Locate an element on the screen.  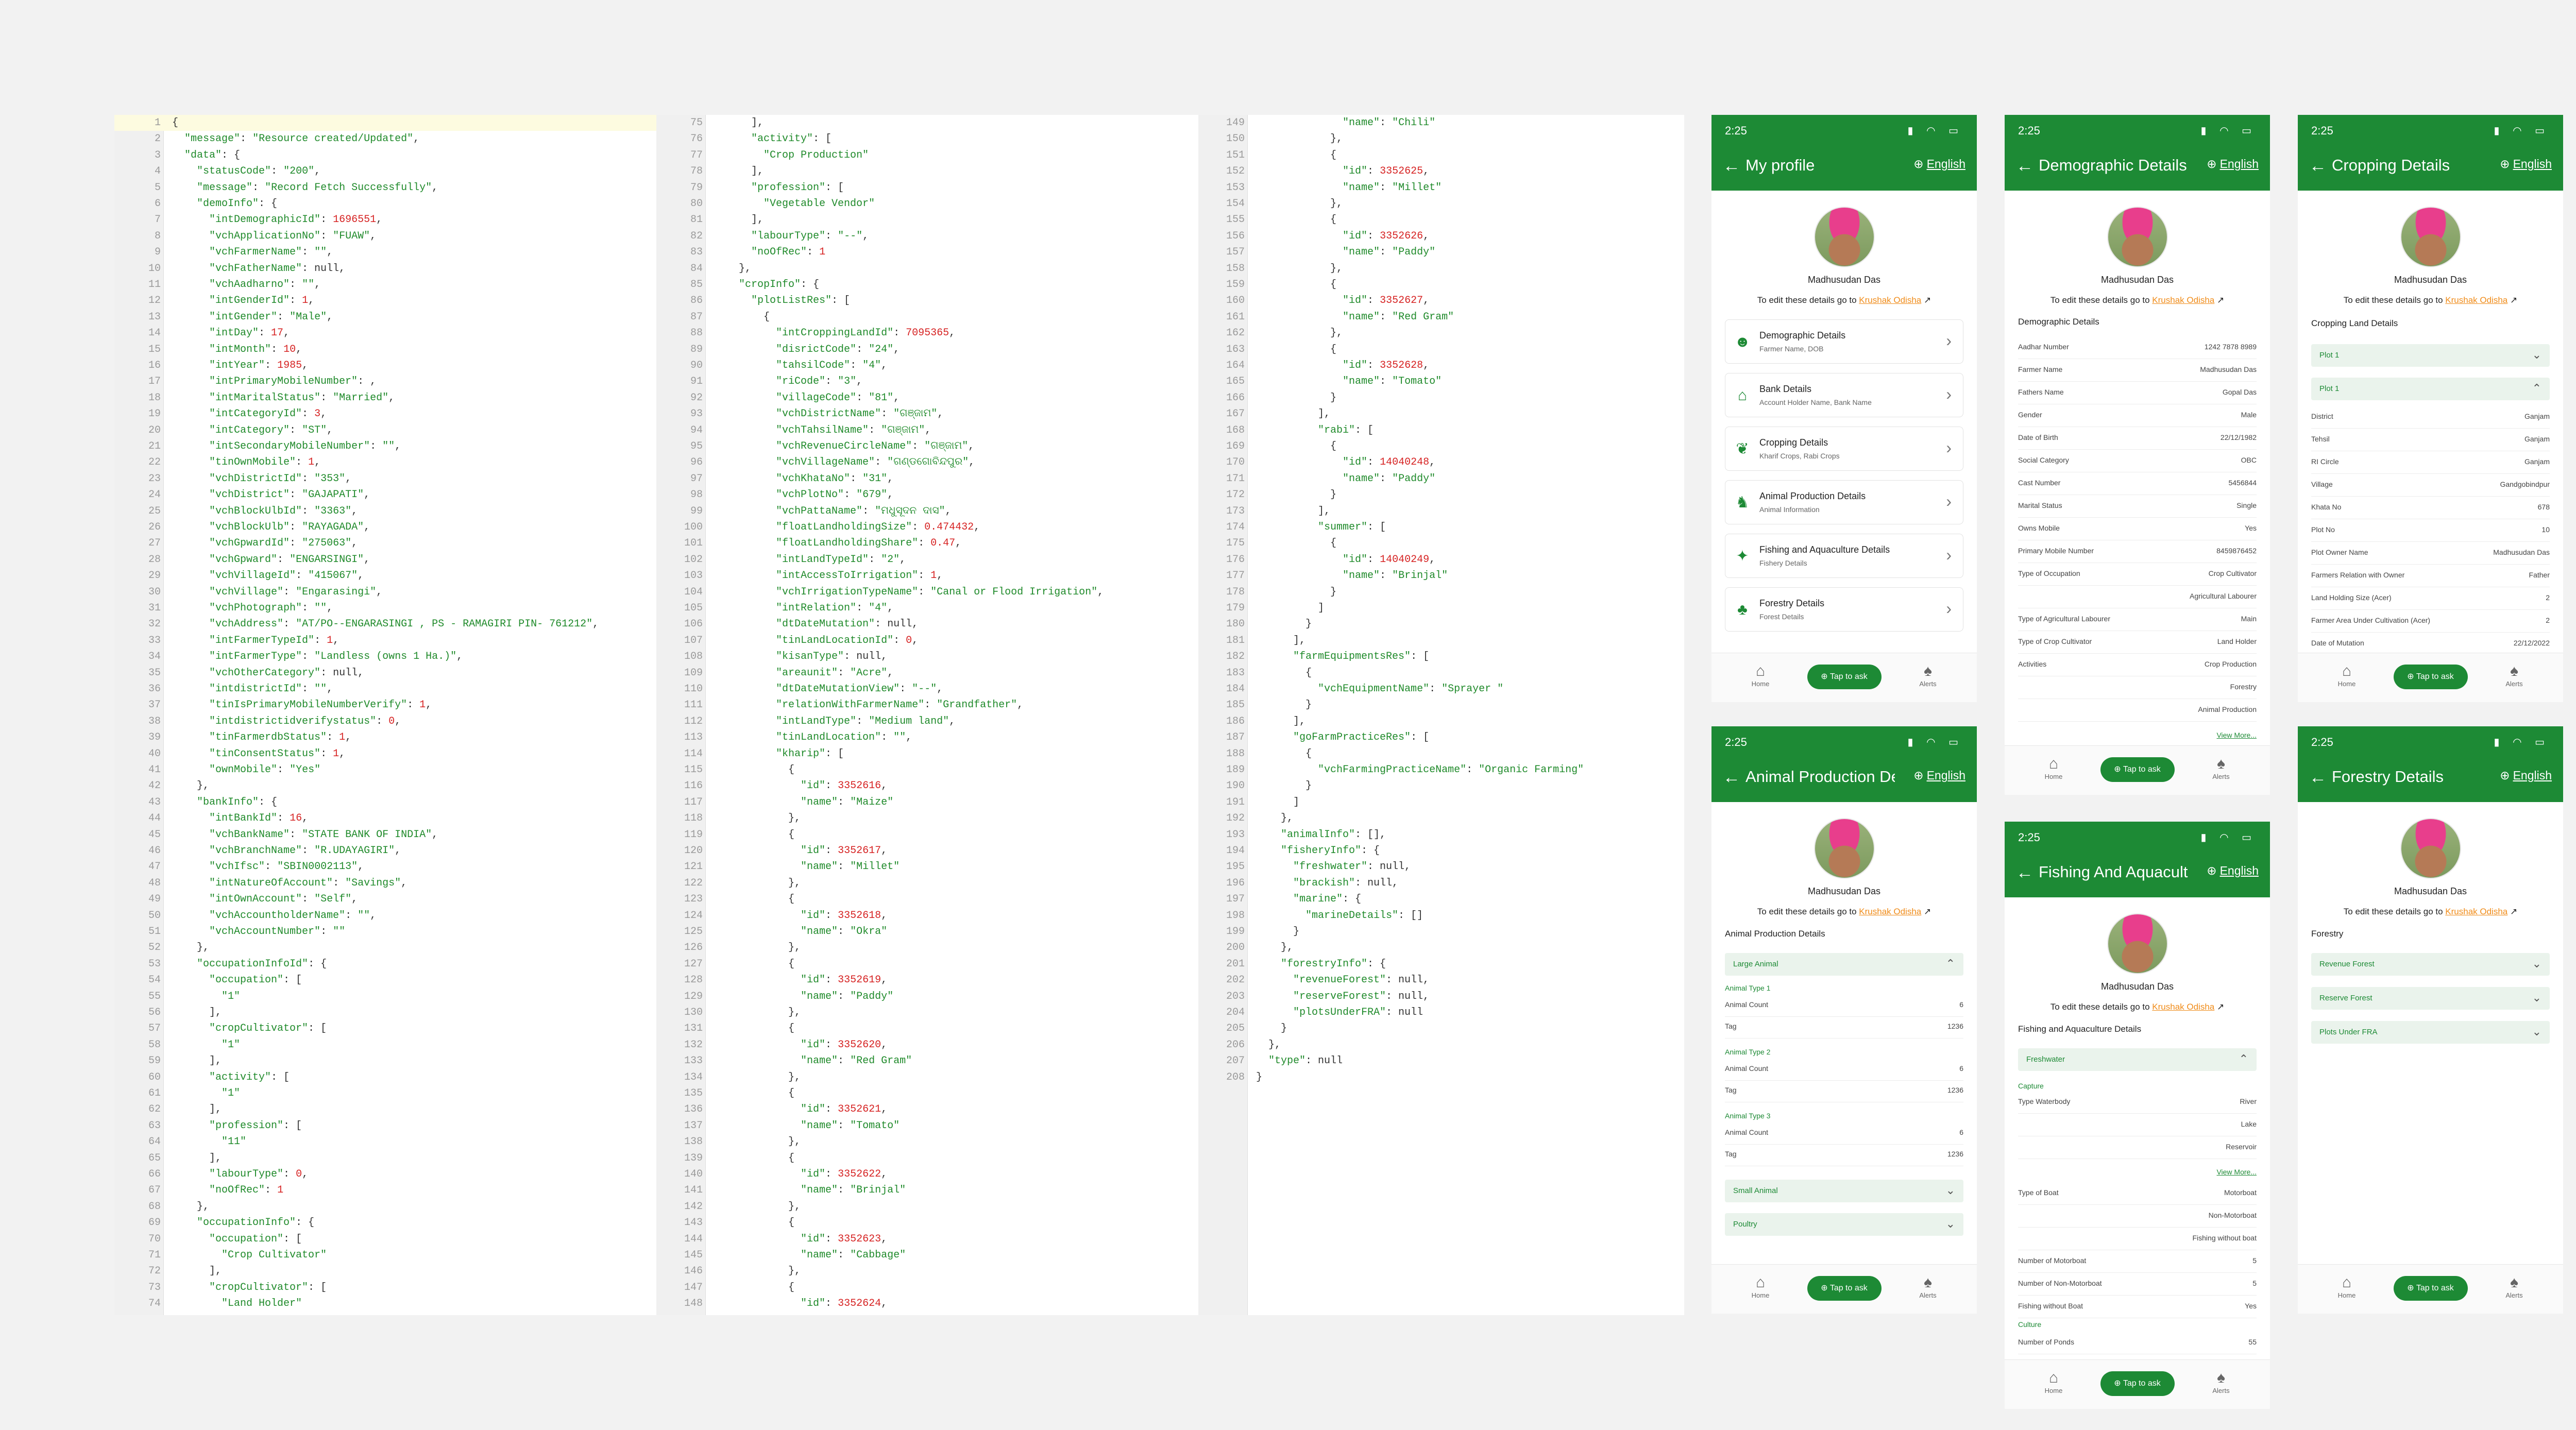
profile-card: ♣ Forestry Details Forest Details › is located at coordinates (1844, 609).